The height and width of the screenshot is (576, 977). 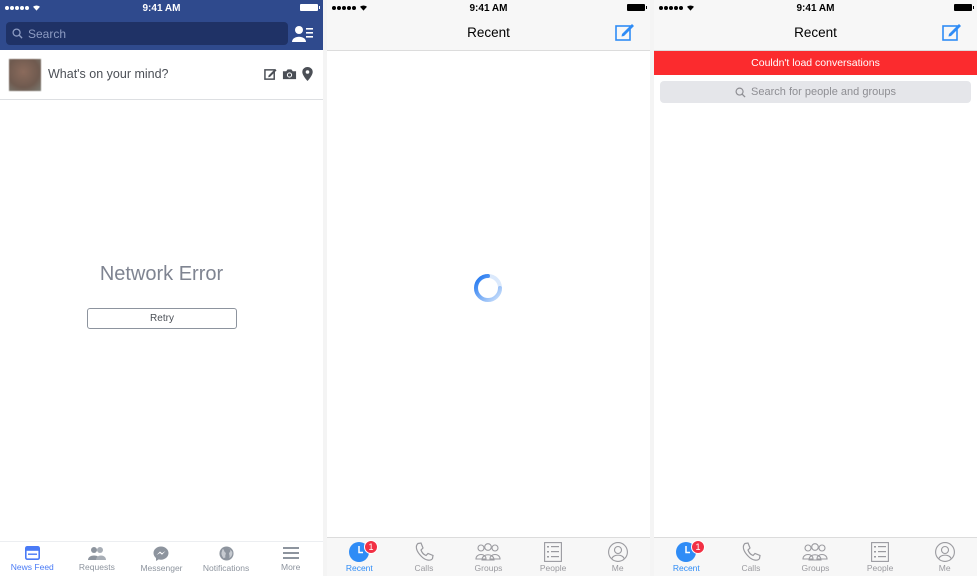 What do you see at coordinates (96, 553) in the screenshot?
I see `friend-requests-icon` at bounding box center [96, 553].